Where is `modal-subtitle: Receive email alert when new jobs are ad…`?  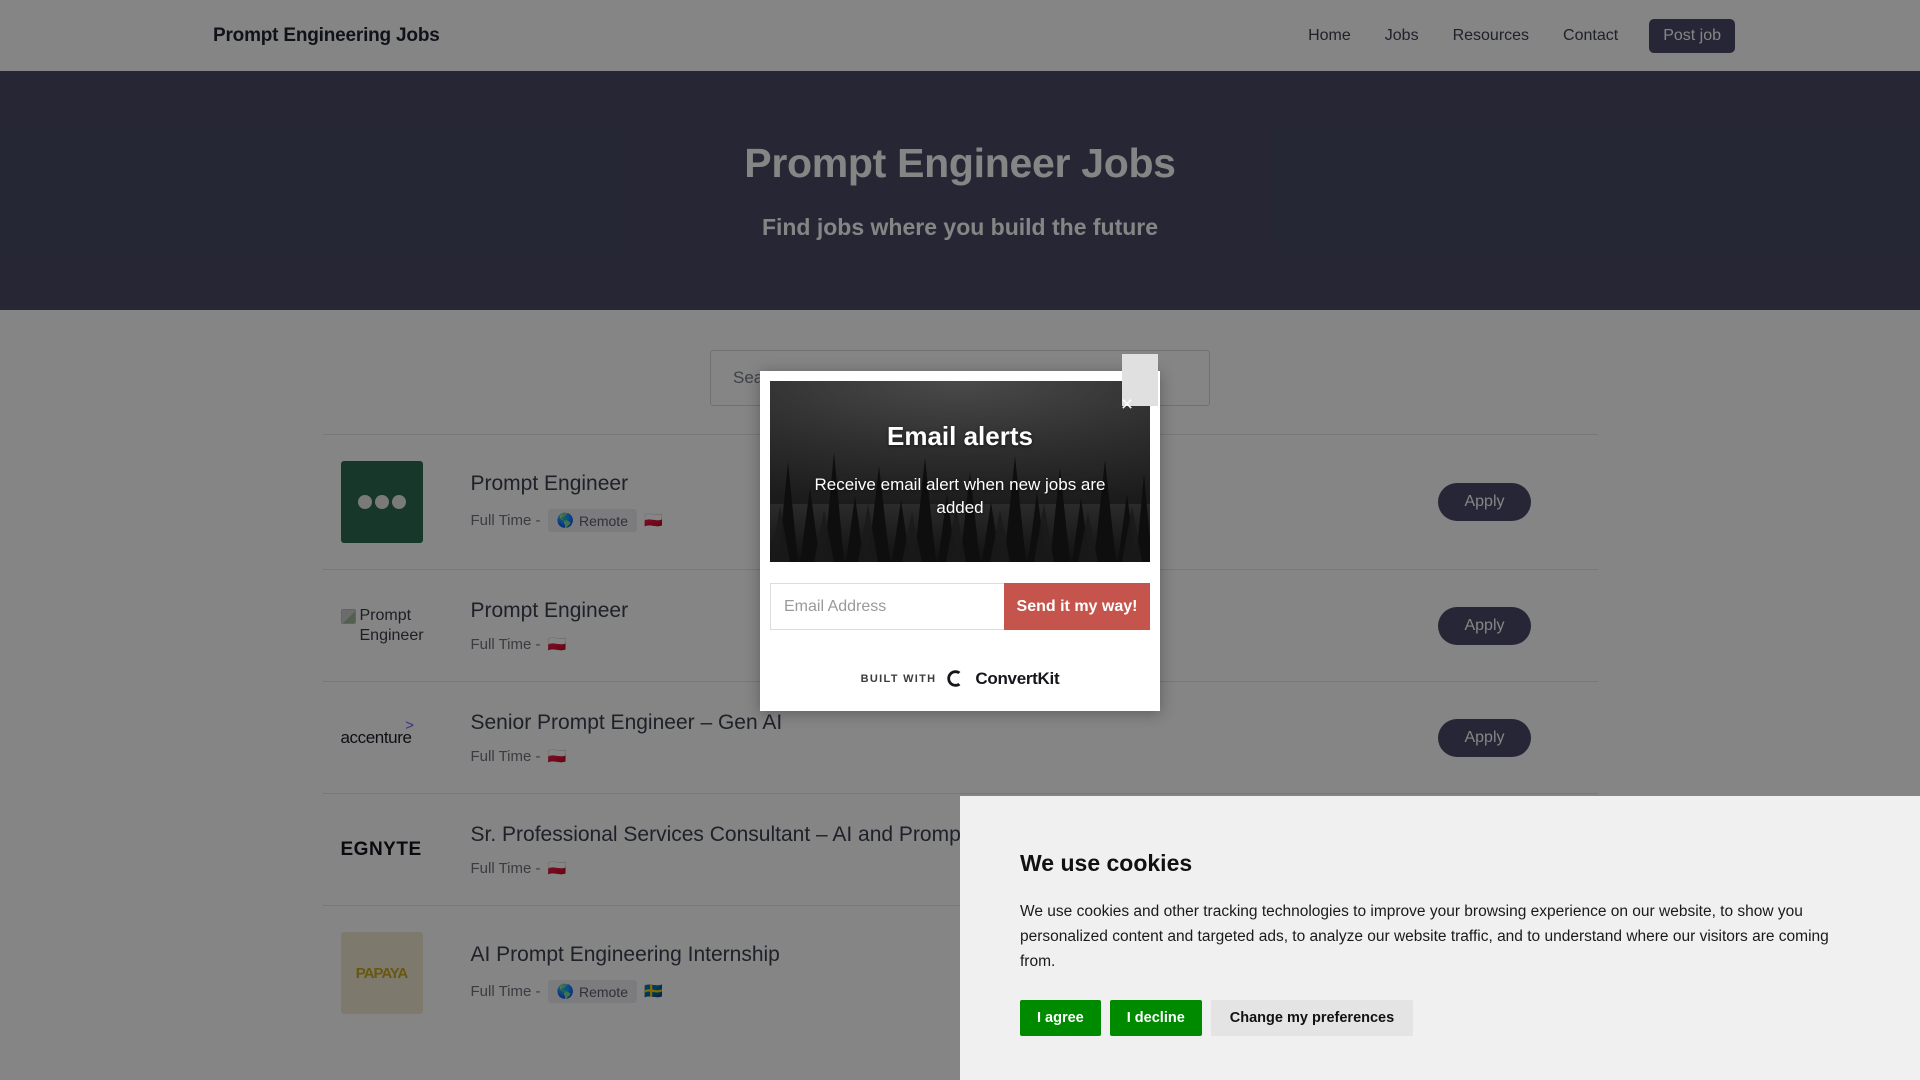 modal-subtitle: Receive email alert when new jobs are ad… is located at coordinates (960, 496).